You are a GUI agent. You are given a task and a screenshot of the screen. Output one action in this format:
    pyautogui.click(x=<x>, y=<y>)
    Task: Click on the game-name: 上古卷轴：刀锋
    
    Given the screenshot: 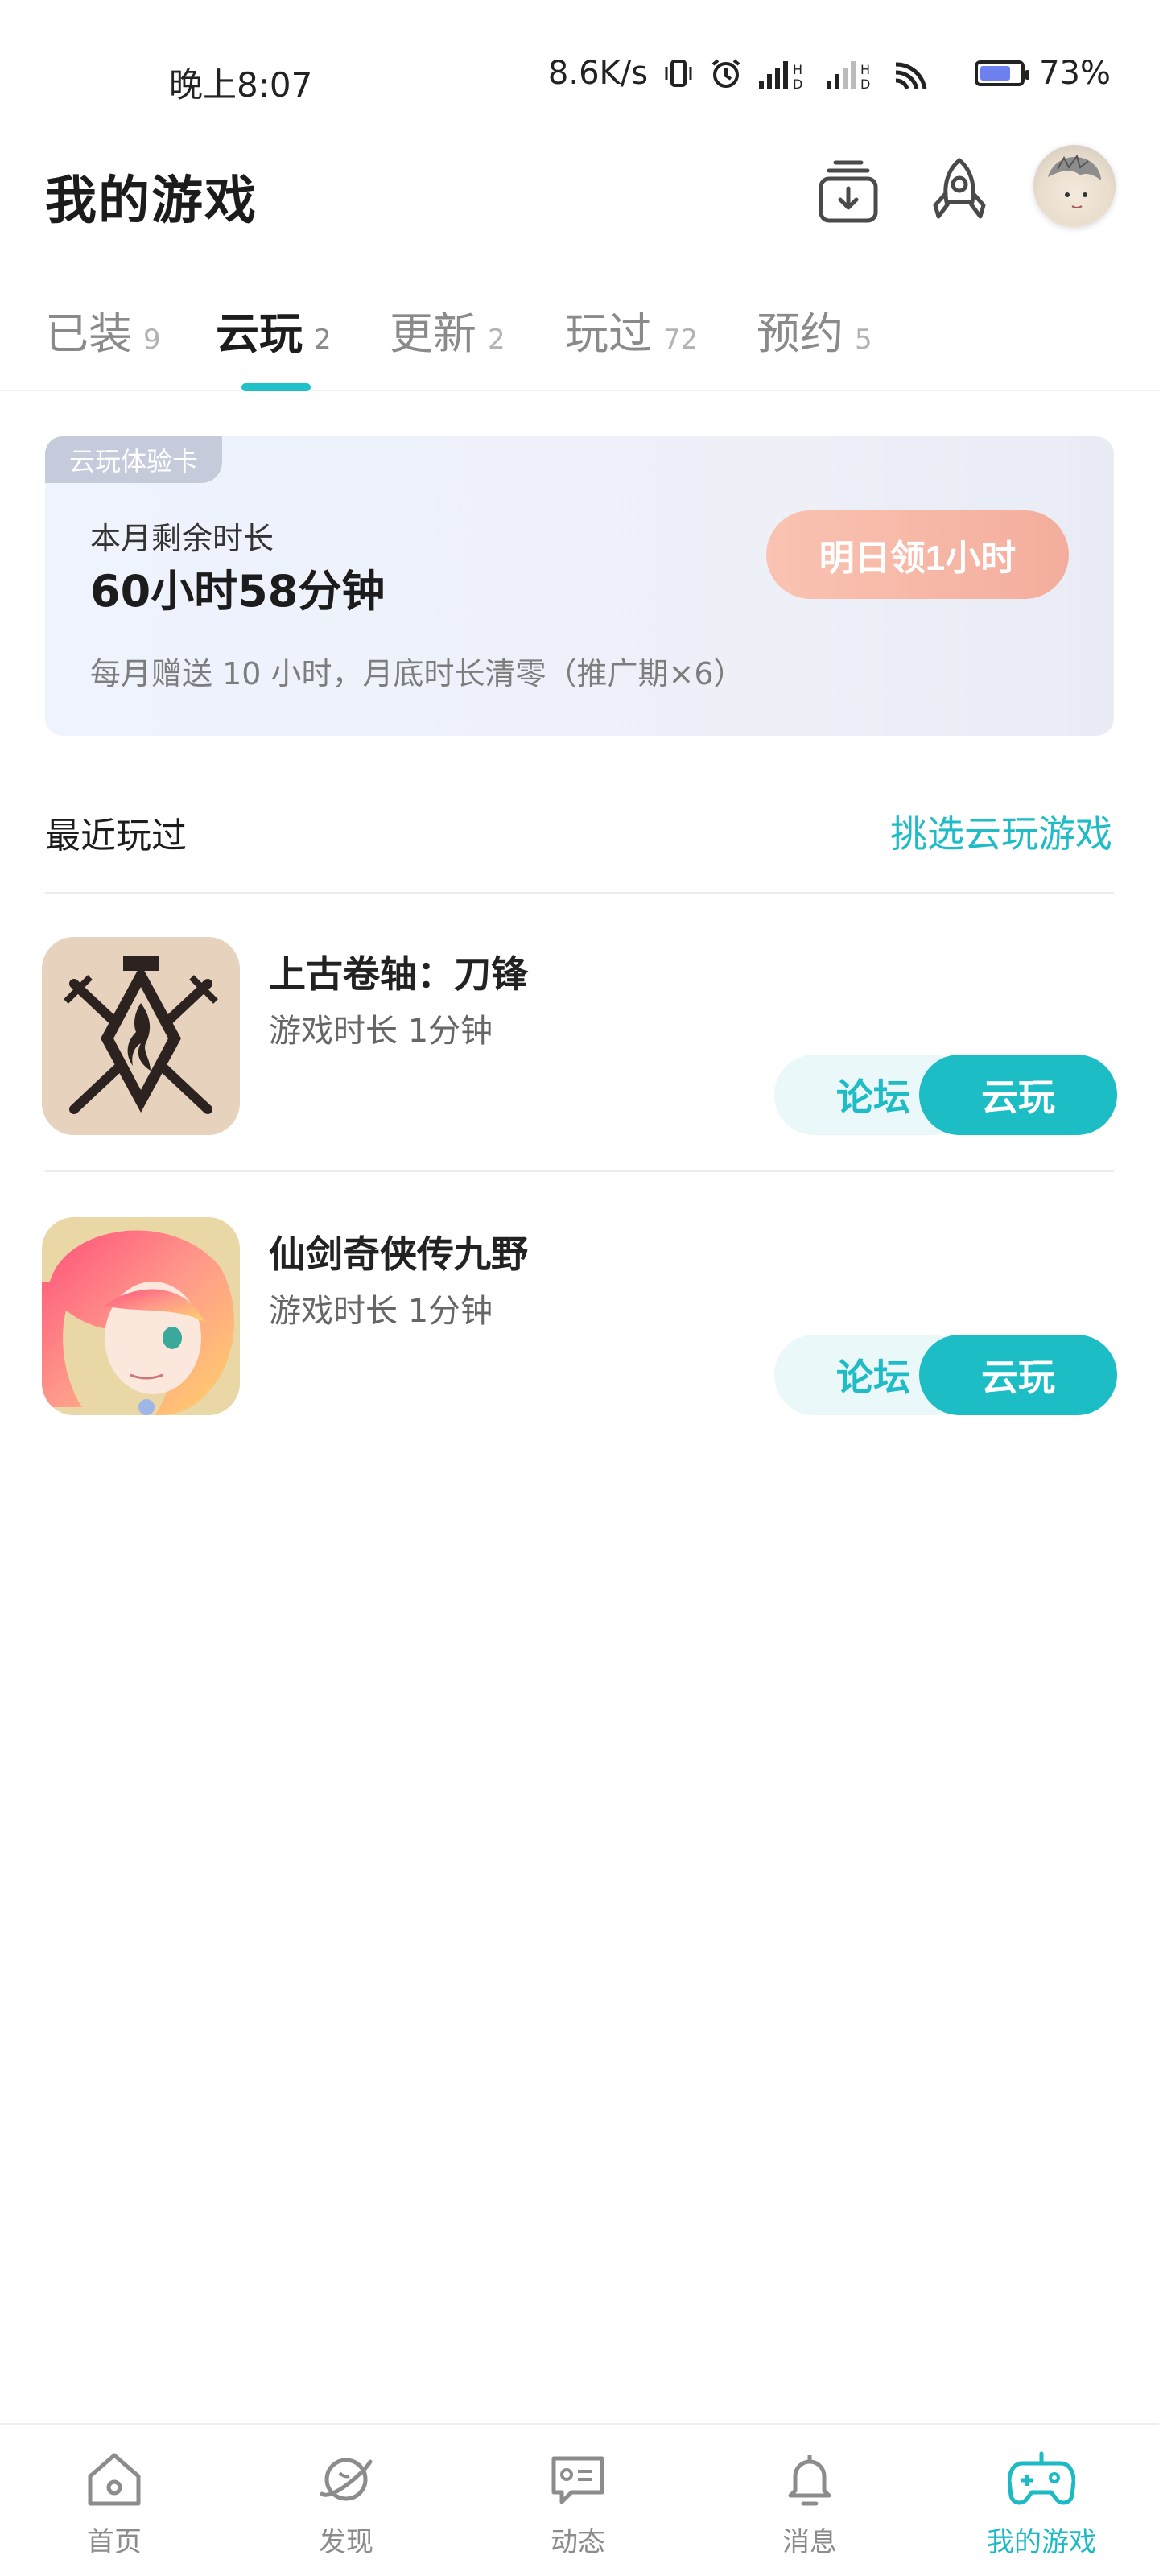 What is the action you would take?
    pyautogui.click(x=398, y=974)
    